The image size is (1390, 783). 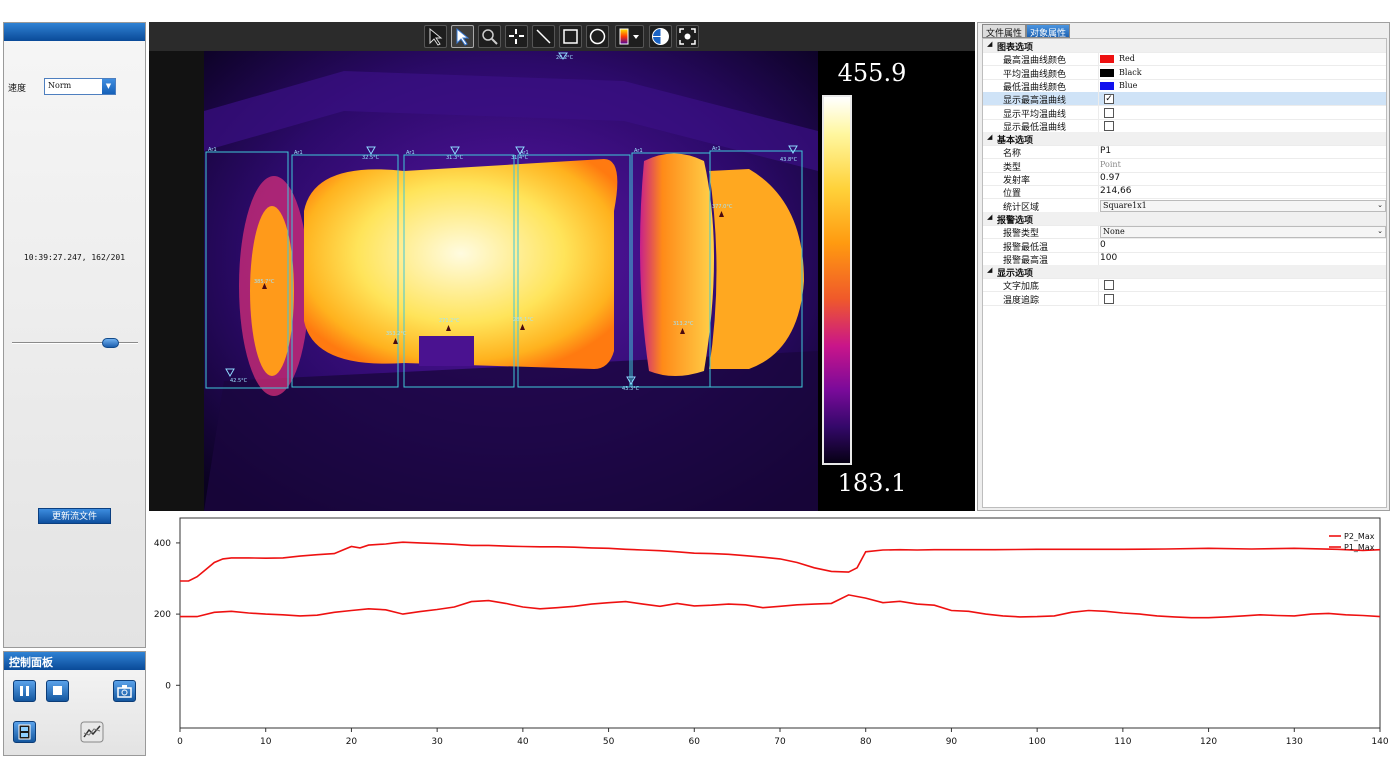 I want to click on property-checkbox: ✓, so click(x=1109, y=99).